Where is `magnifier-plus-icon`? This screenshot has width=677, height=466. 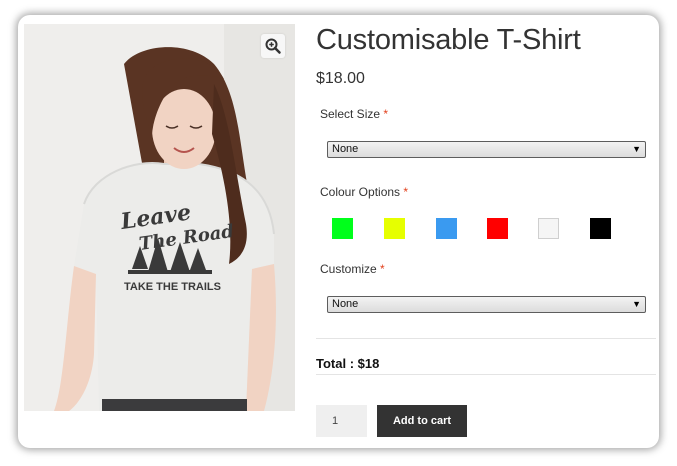 magnifier-plus-icon is located at coordinates (273, 46).